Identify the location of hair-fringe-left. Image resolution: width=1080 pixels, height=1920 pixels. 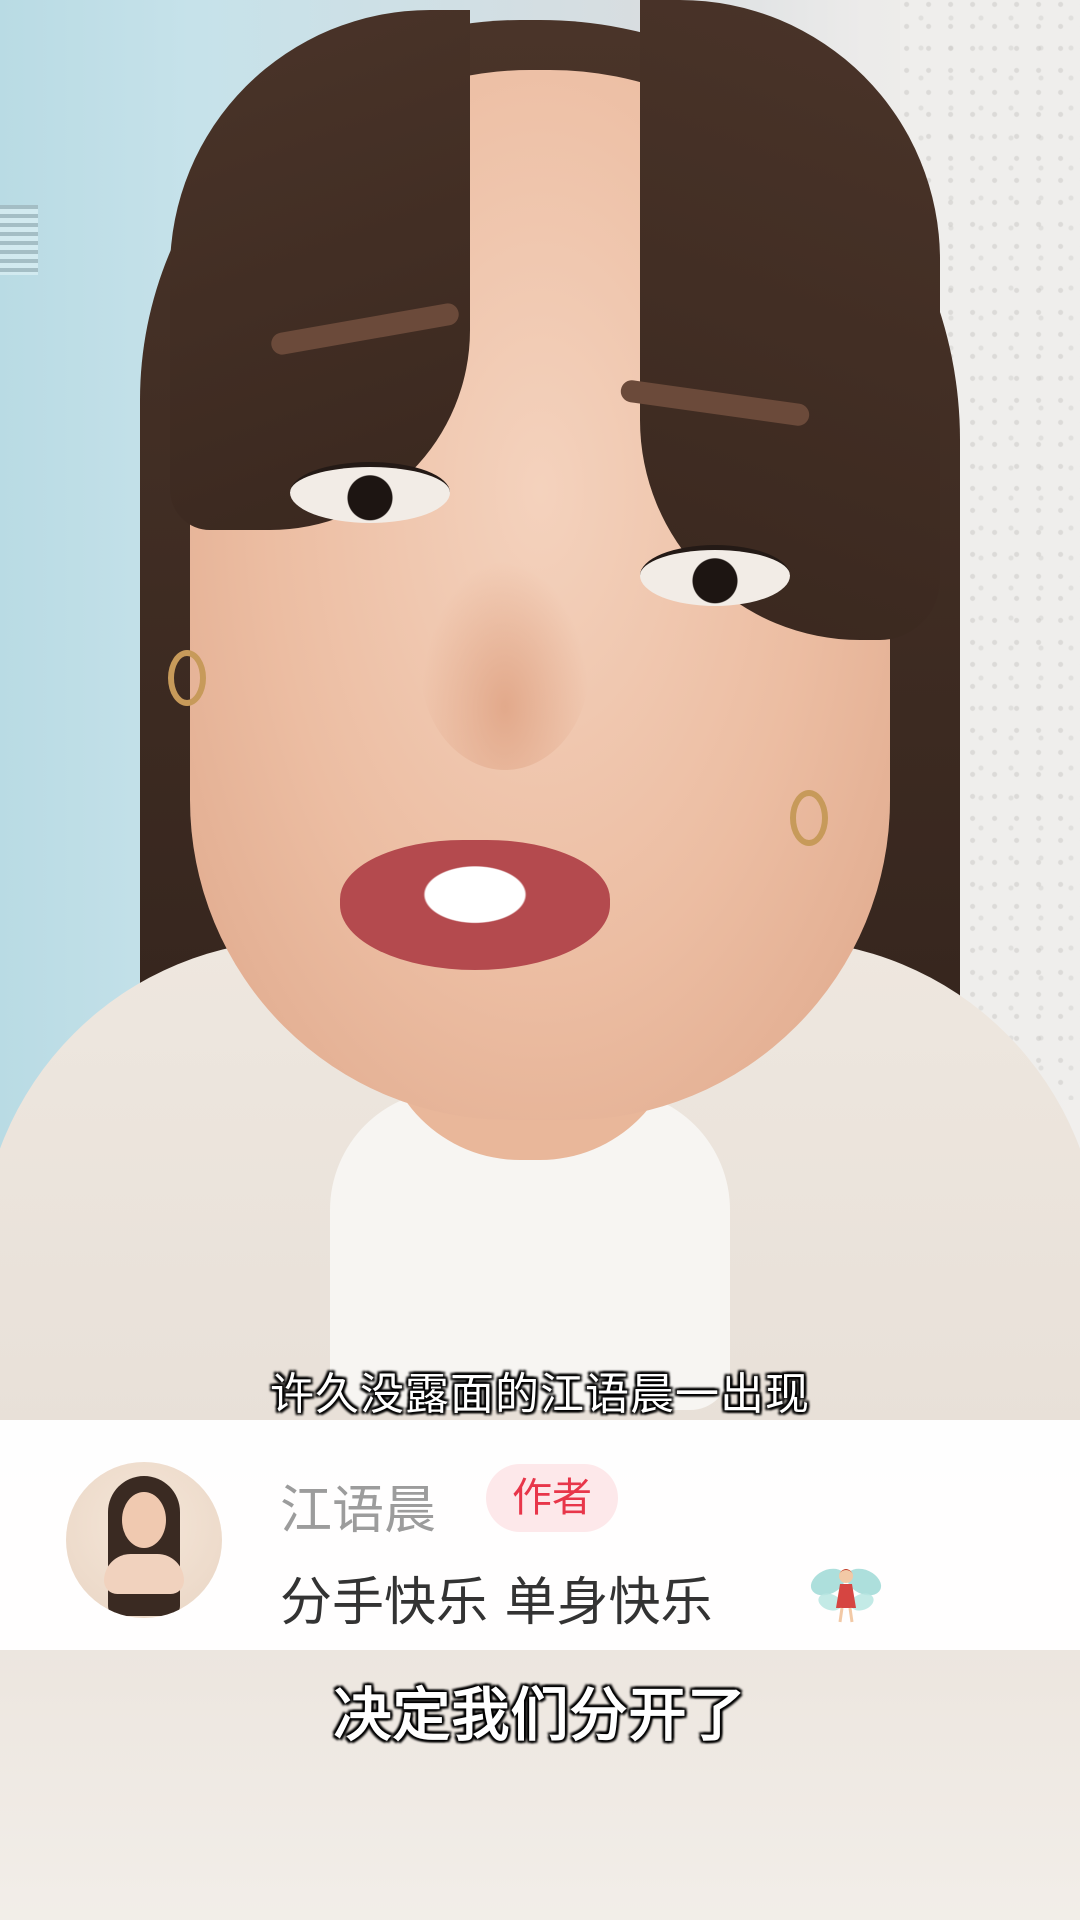
(320, 270).